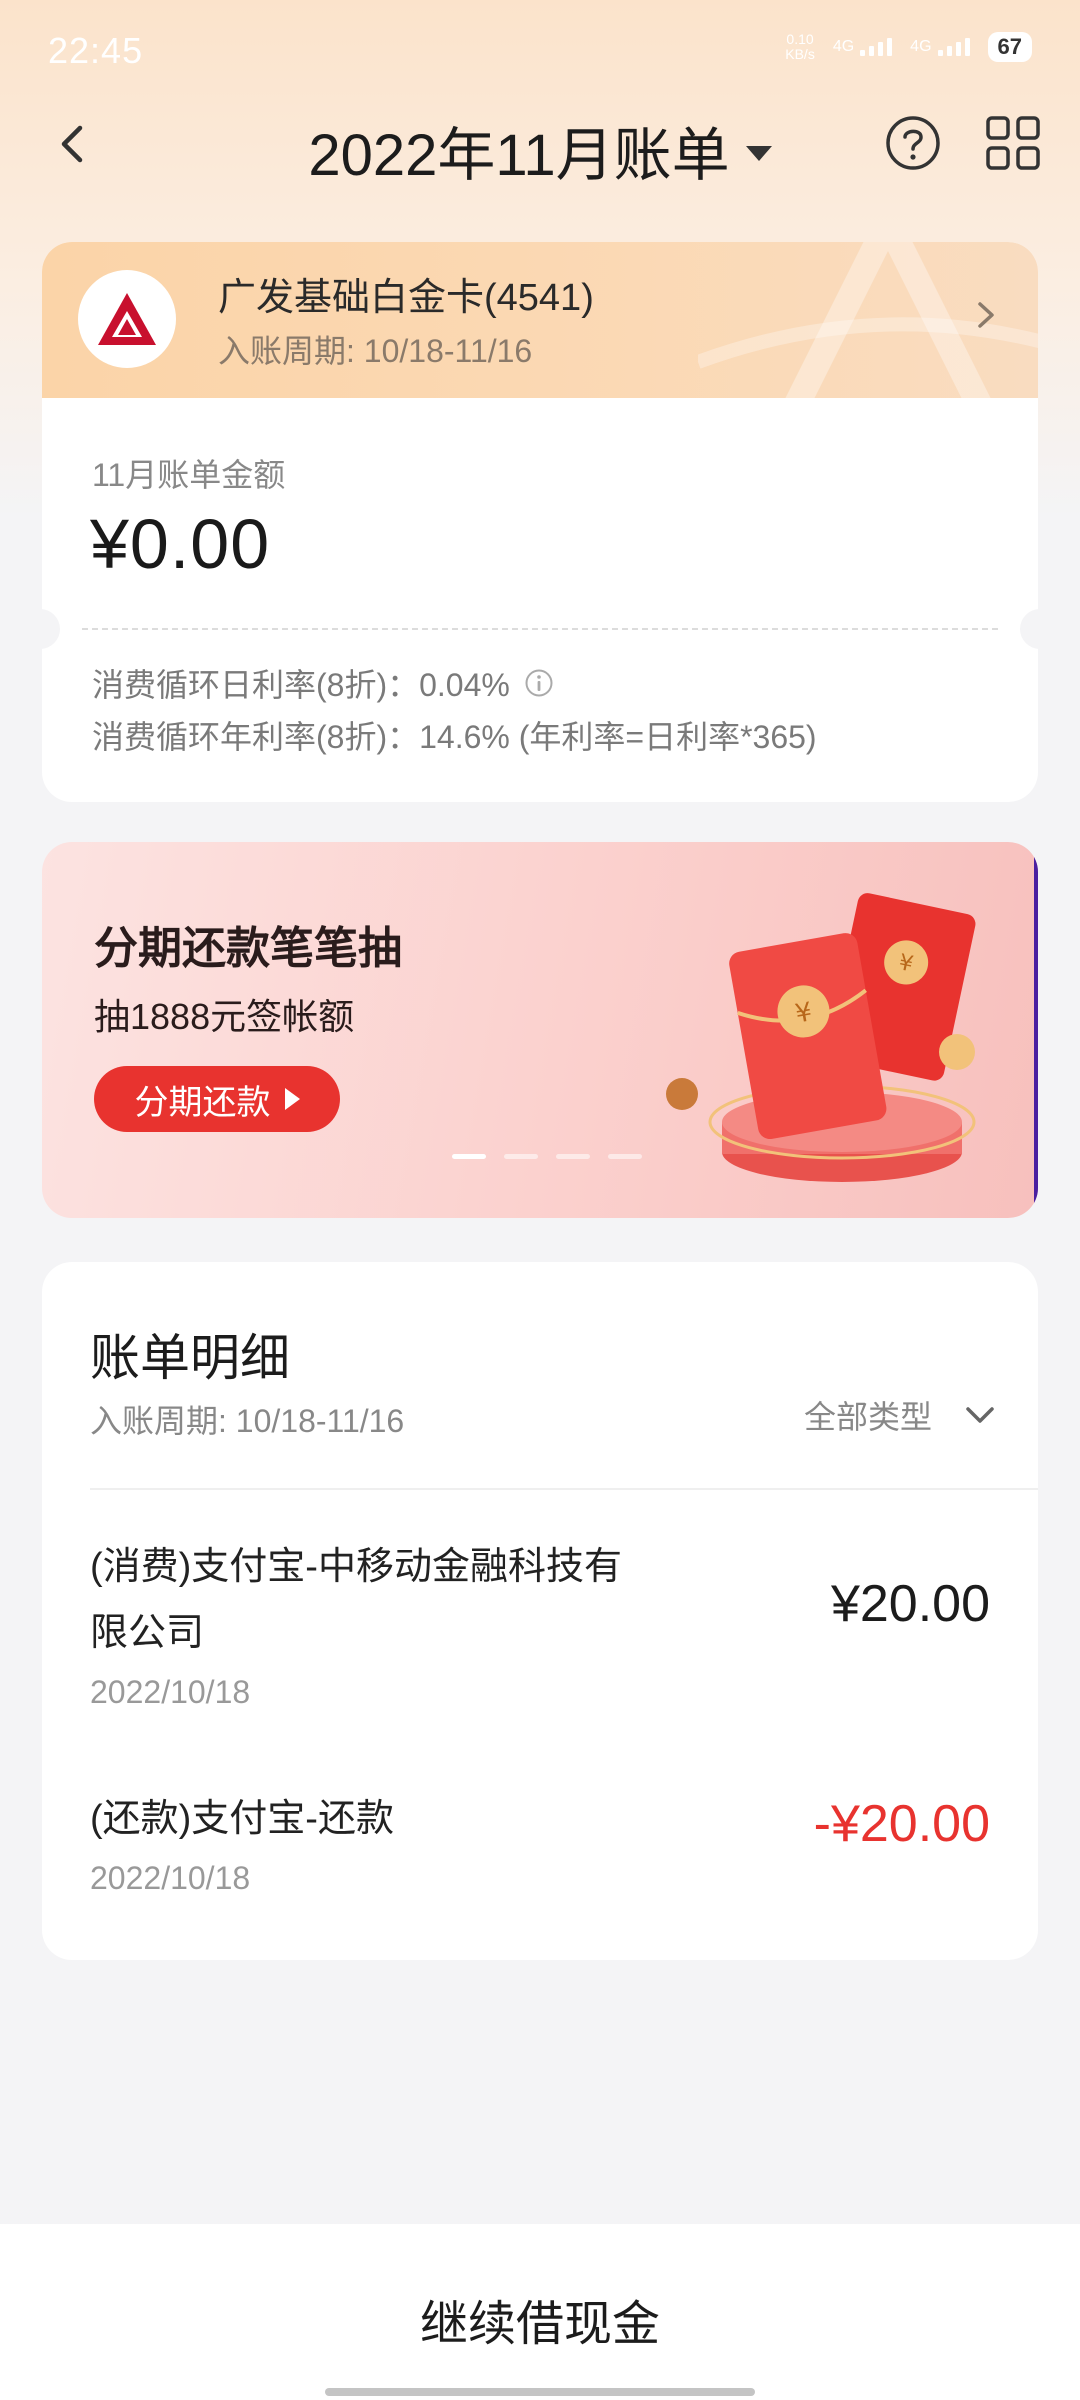 This screenshot has height=2400, width=1080. Describe the element at coordinates (190, 1358) in the screenshot. I see `section-title: 账单明细` at that location.